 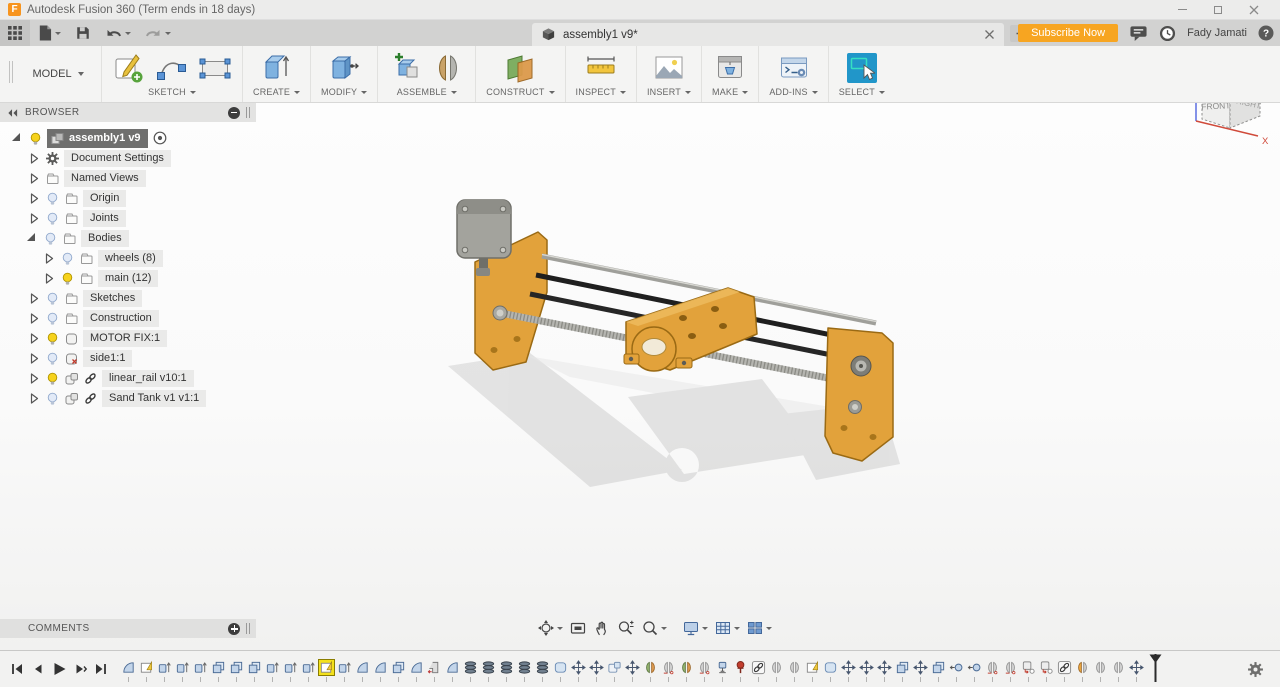 I want to click on orbit-button, so click(x=550, y=628).